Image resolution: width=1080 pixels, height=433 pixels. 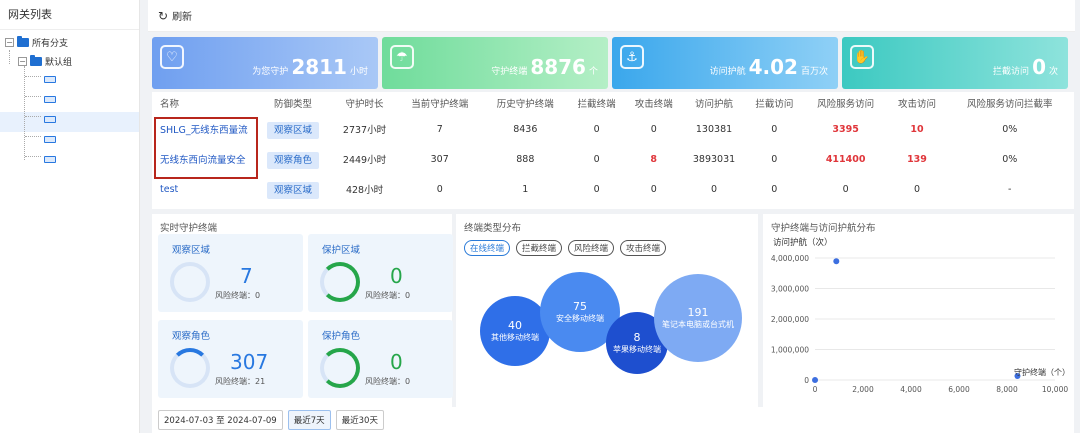 What do you see at coordinates (1039, 67) in the screenshot?
I see `card-value: 0` at bounding box center [1039, 67].